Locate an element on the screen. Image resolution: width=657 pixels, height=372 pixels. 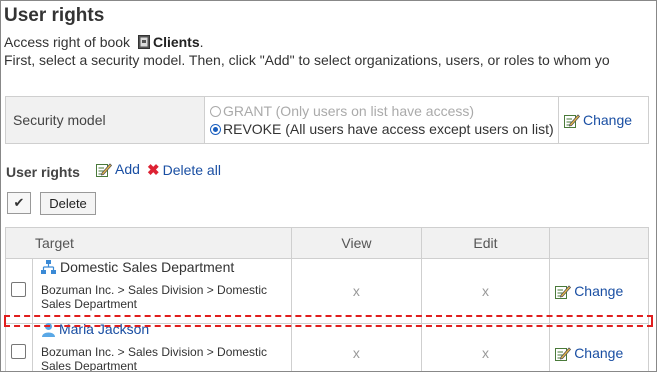
change-column-header is located at coordinates (599, 243).